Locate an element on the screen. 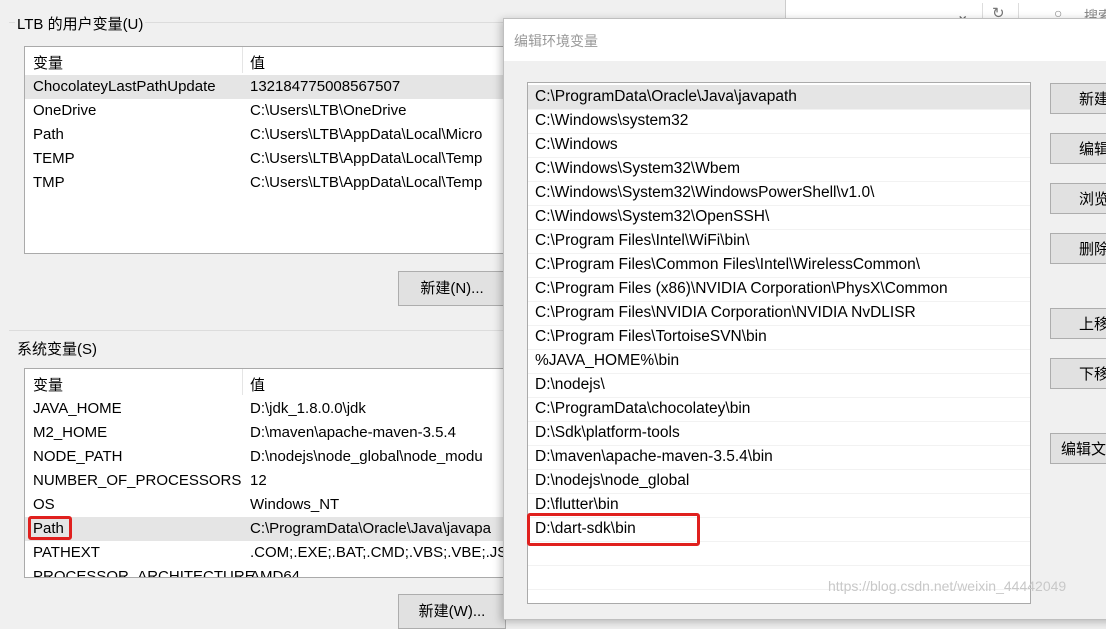  path-entry: %JAVA_HOME%\bin is located at coordinates (779, 361).